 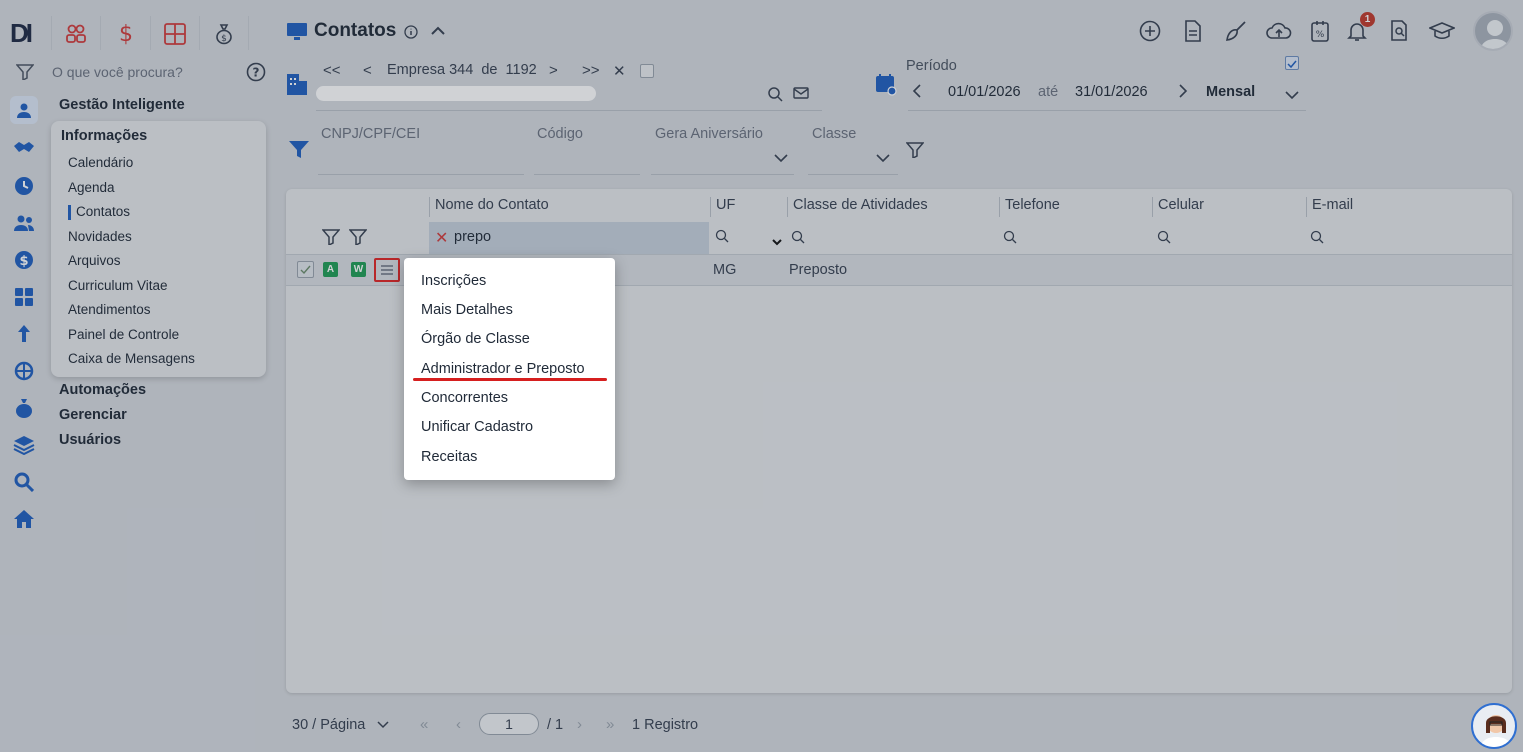 I want to click on calendar-icon, so click(x=886, y=85).